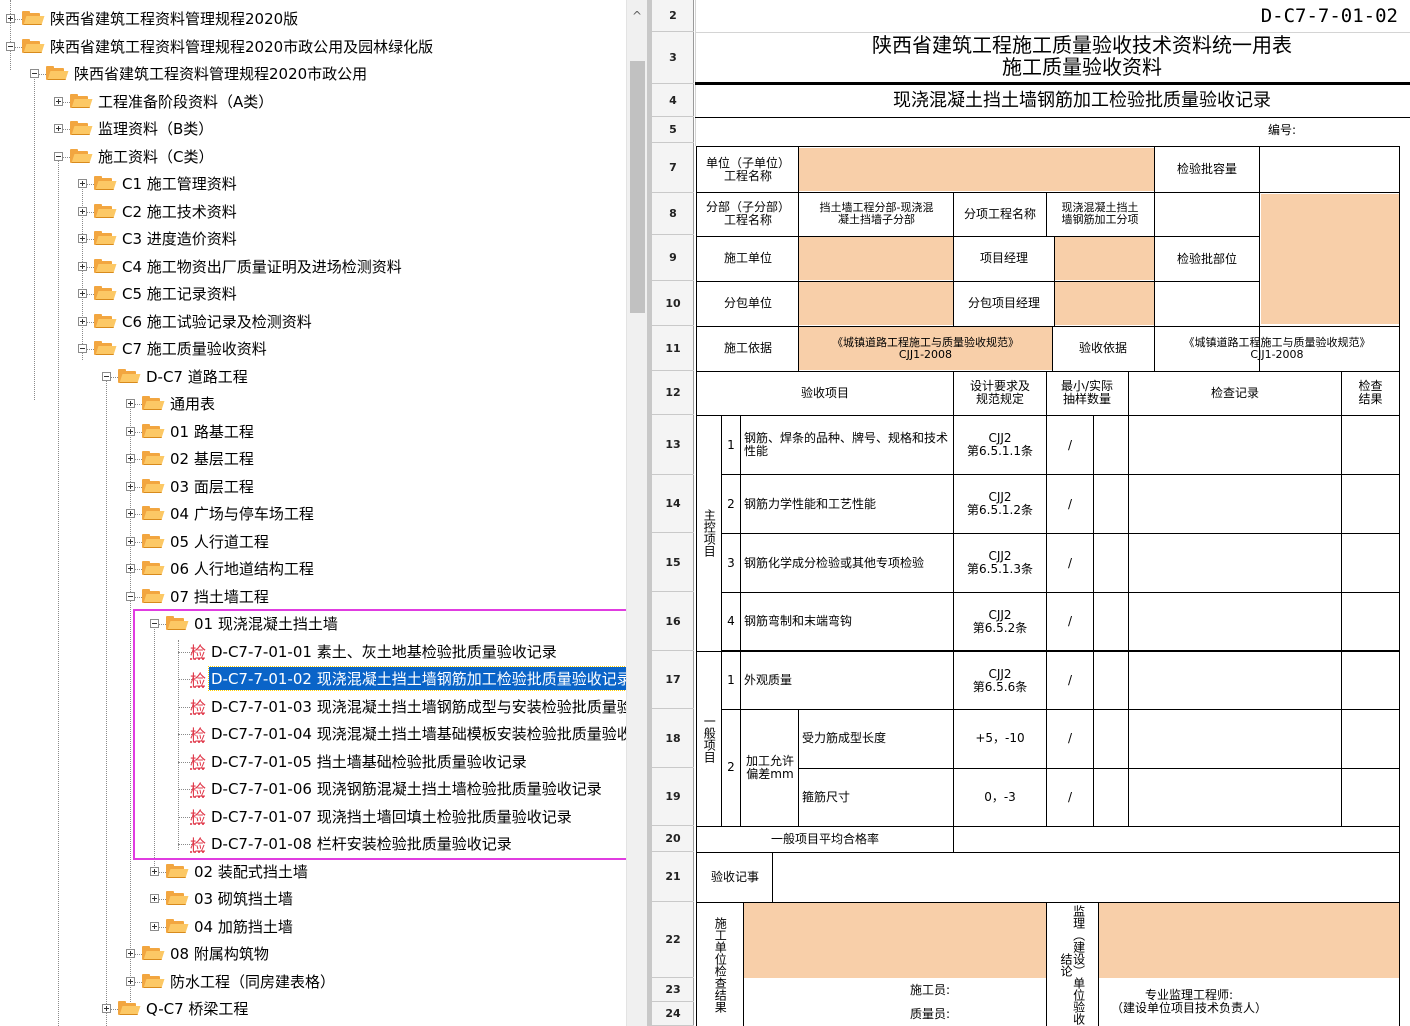 The width and height of the screenshot is (1410, 1026). Describe the element at coordinates (158, 238) in the screenshot. I see `tree-item-folder: C3 进度造价资料` at that location.